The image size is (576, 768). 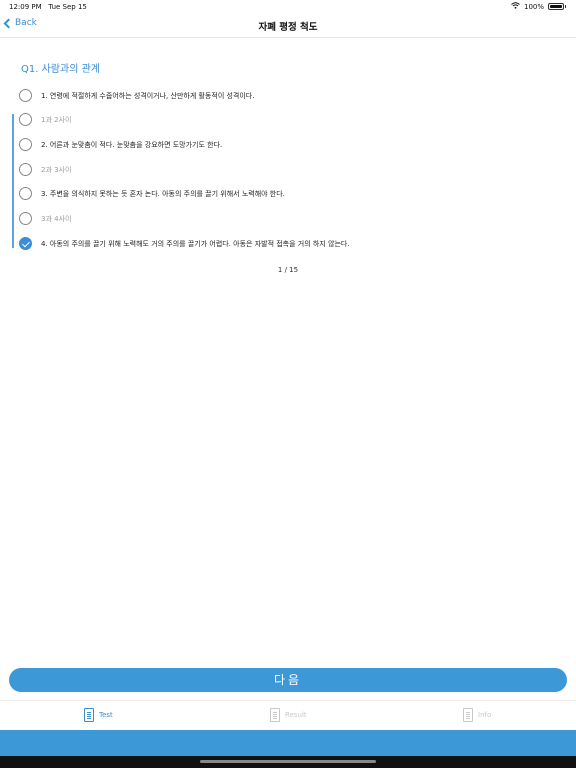 I want to click on option-2: 2. 어른과 눈맞춤이 적다. 눈맞춤을 강요하면 도망가기도 한다., so click(x=120, y=144).